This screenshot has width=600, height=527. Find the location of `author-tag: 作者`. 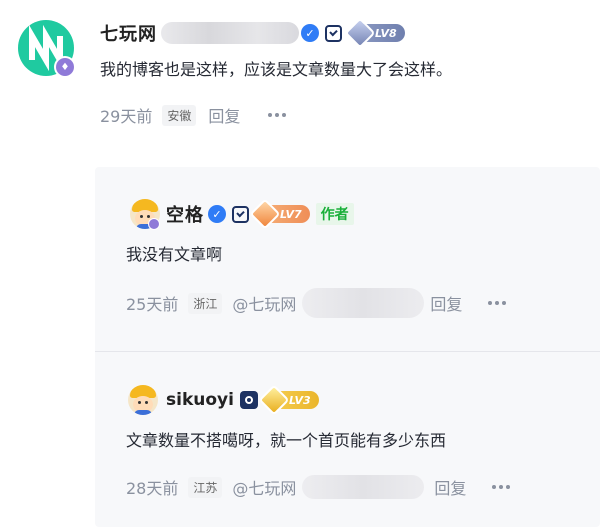

author-tag: 作者 is located at coordinates (334, 214).